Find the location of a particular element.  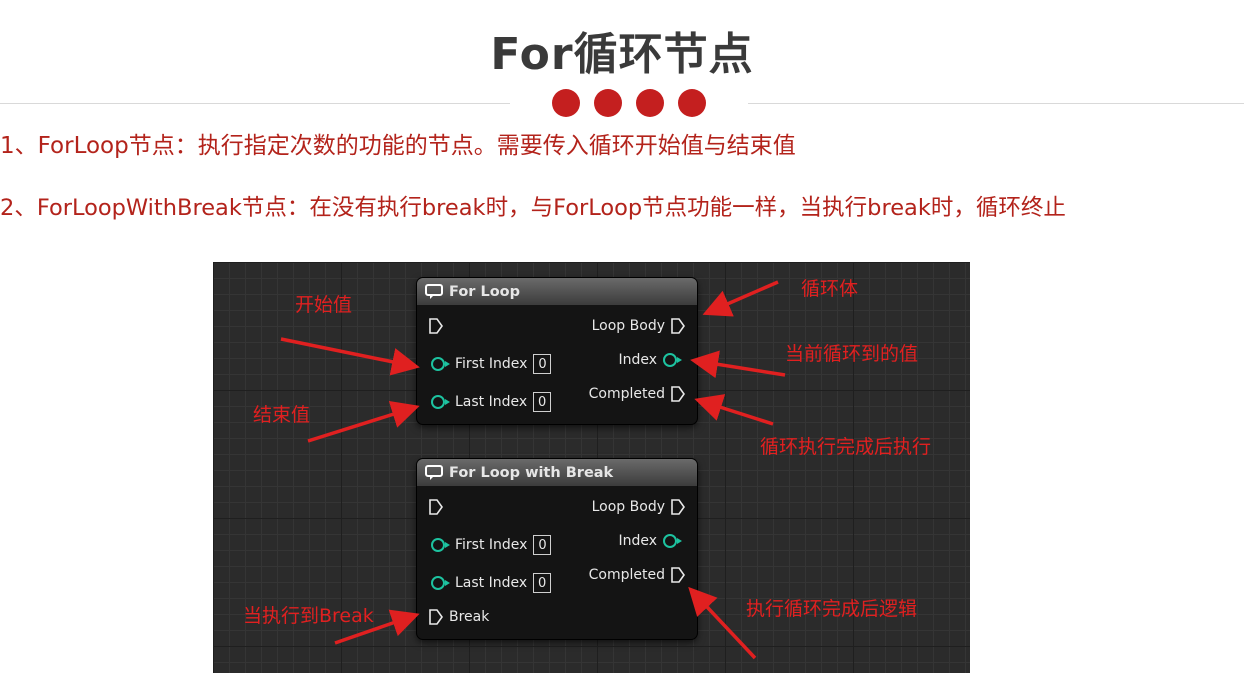

break-pin: Break is located at coordinates (459, 617).